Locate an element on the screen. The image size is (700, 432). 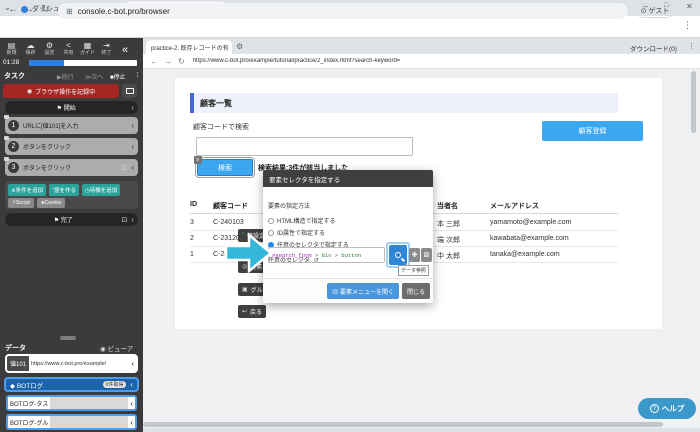
register-button: 顧客登録 is located at coordinates (592, 131).